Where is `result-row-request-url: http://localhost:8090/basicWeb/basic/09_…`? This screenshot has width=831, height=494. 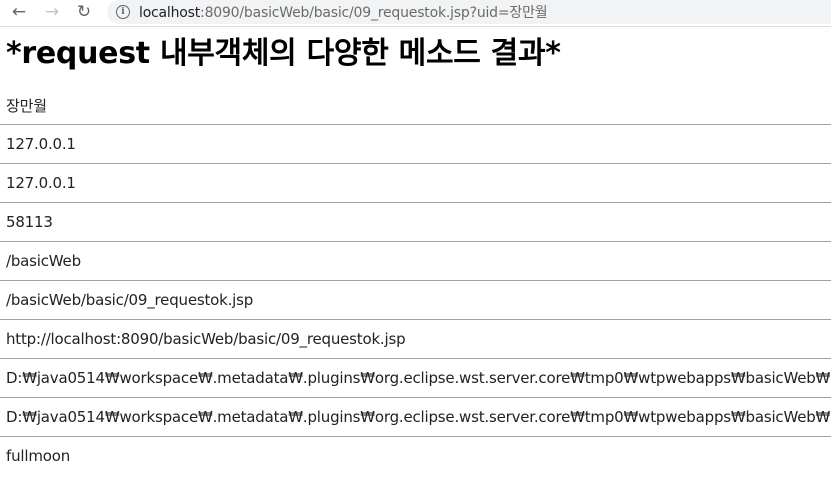
result-row-request-url: http://localhost:8090/basicWeb/basic/09_… is located at coordinates (415, 339).